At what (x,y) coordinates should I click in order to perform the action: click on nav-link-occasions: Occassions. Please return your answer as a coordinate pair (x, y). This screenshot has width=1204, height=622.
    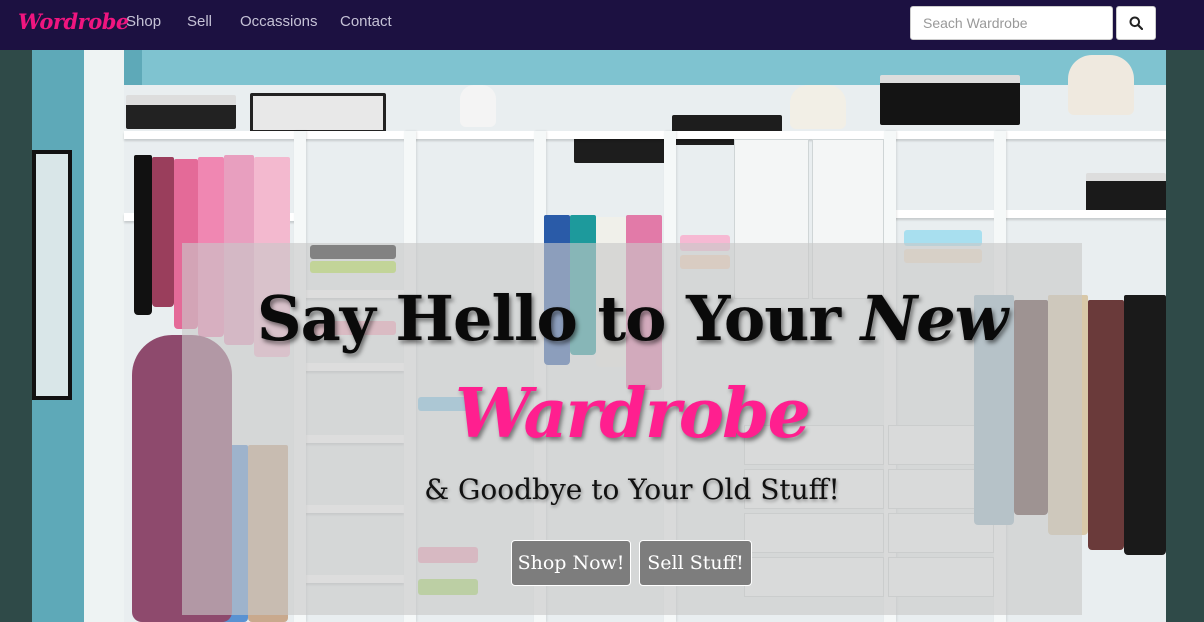
    Looking at the image, I should click on (279, 21).